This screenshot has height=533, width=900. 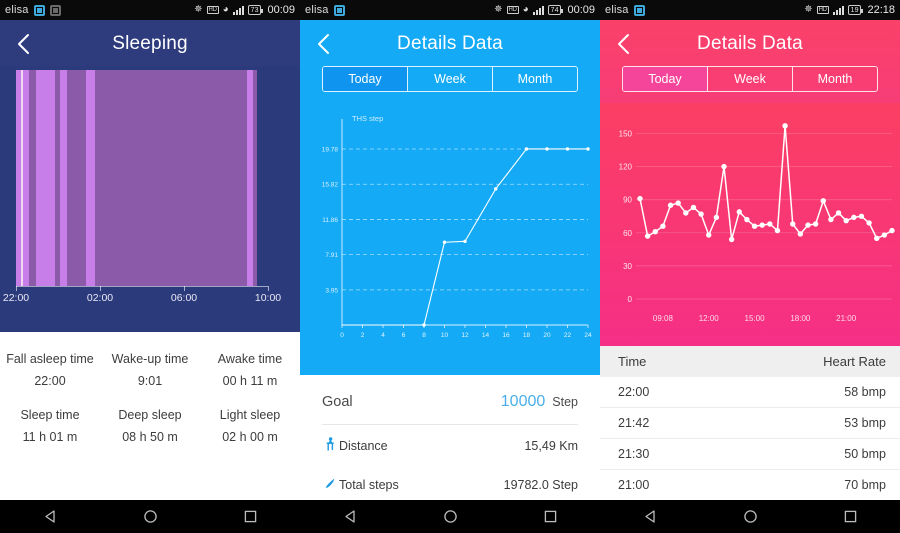 I want to click on stat-label: Light sleep, so click(x=250, y=415).